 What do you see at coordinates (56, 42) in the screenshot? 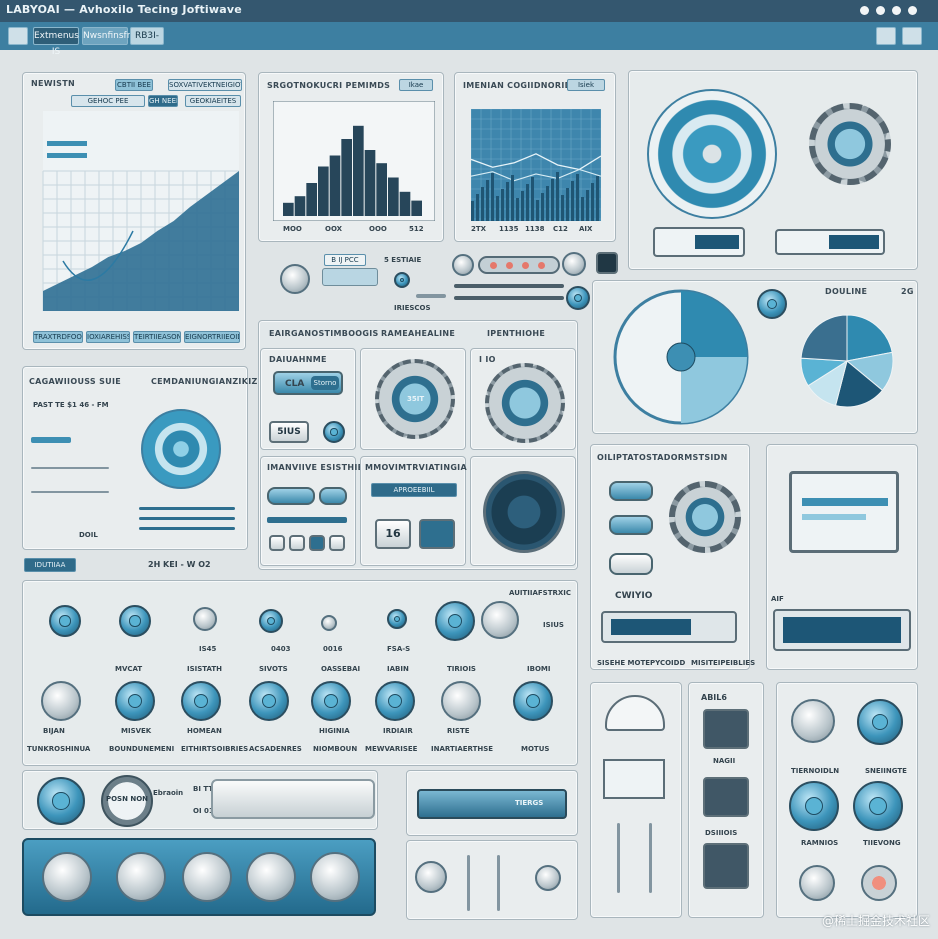
I see `toolbar-button-1: Extmenus IS` at bounding box center [56, 42].